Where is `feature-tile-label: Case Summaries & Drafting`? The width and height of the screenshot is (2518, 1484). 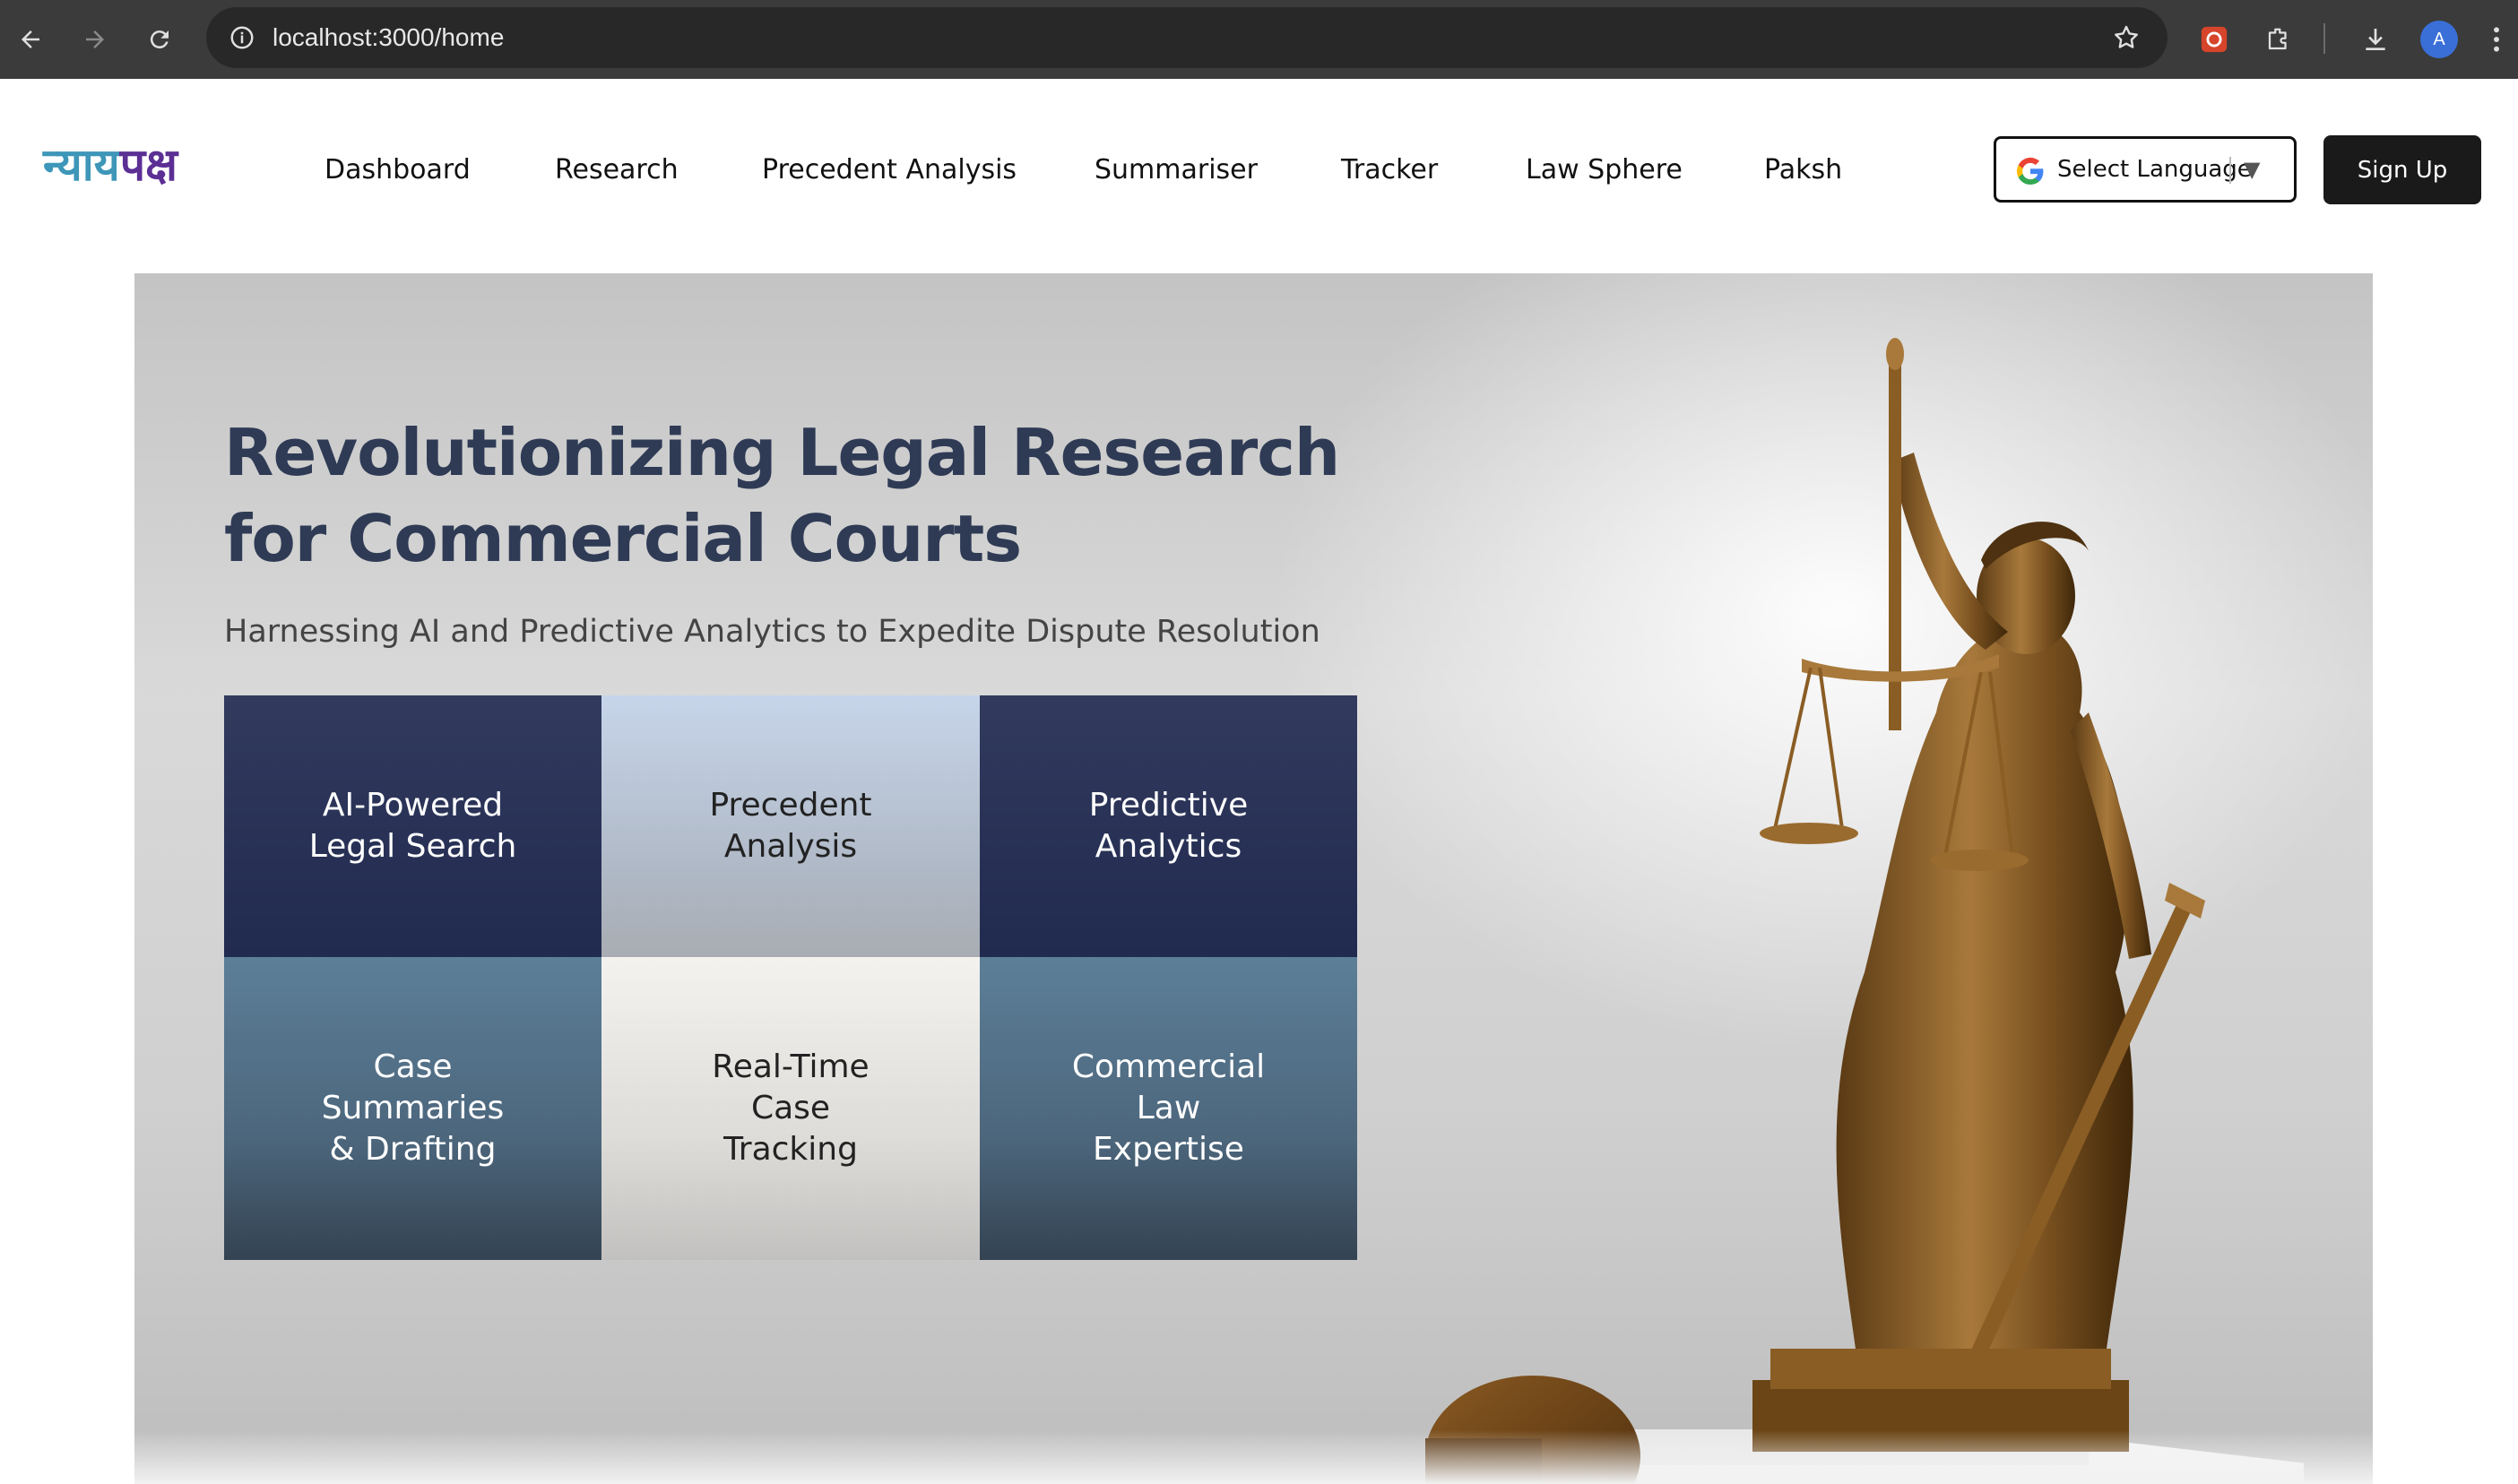 feature-tile-label: Case Summaries & Drafting is located at coordinates (413, 1108).